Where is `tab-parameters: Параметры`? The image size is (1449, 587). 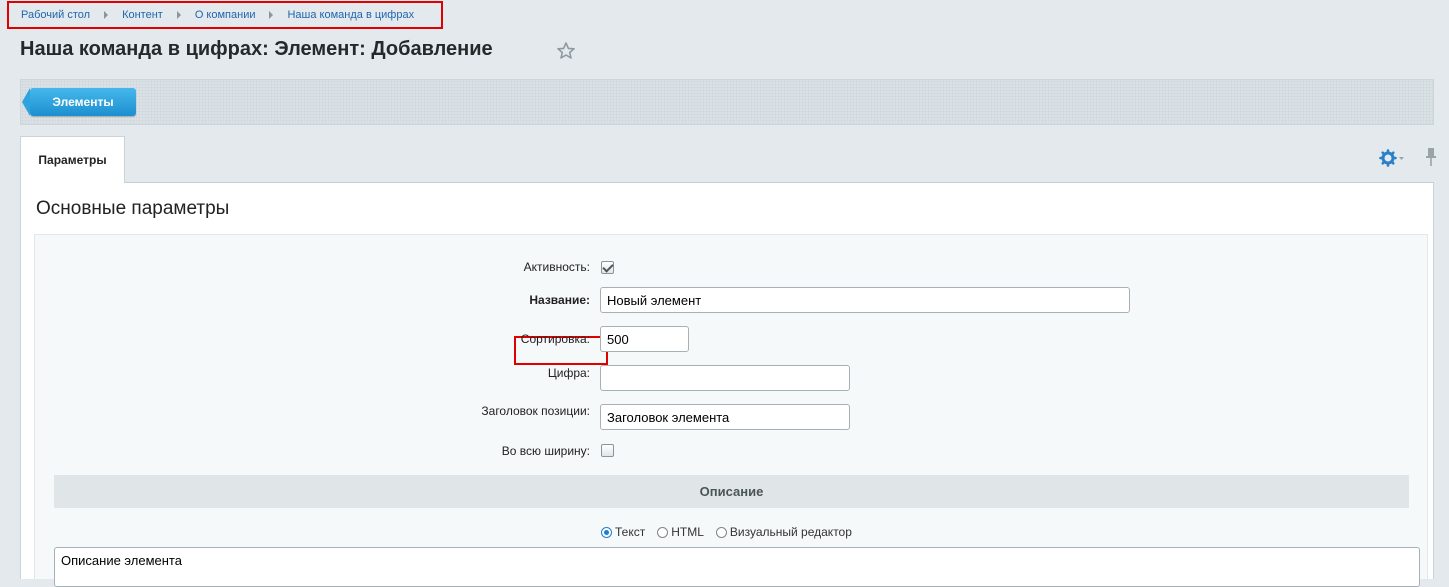
tab-parameters: Параметры is located at coordinates (72, 160).